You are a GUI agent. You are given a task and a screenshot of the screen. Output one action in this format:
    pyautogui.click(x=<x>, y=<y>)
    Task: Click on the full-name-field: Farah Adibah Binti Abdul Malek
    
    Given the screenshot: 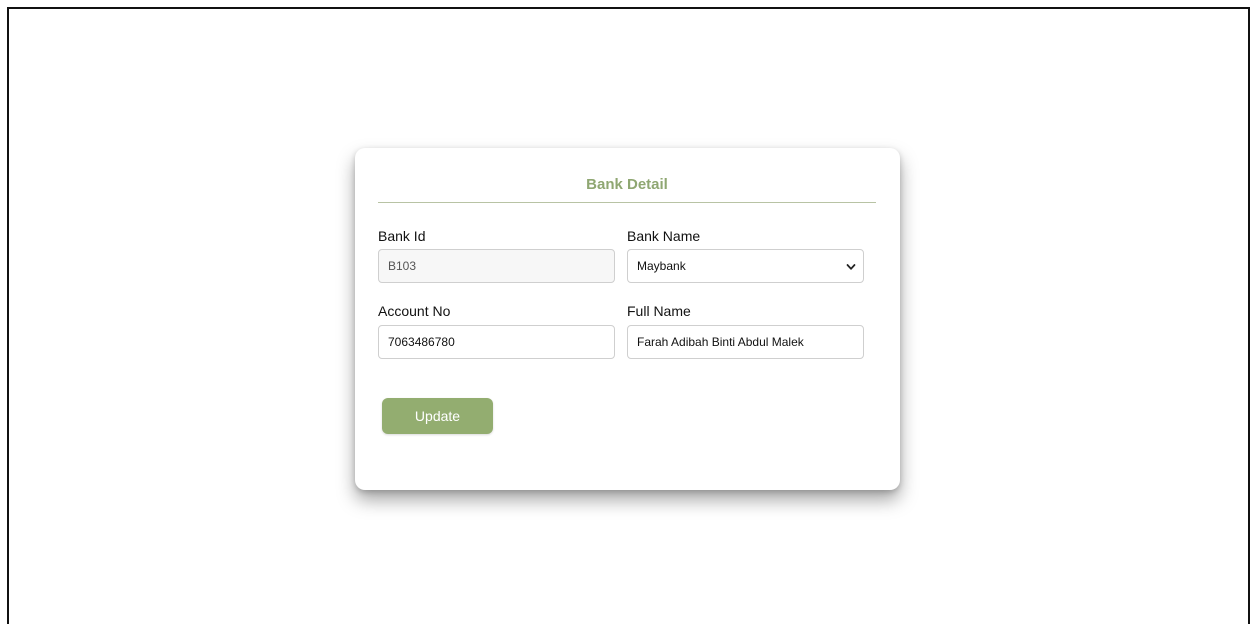 What is the action you would take?
    pyautogui.click(x=745, y=342)
    